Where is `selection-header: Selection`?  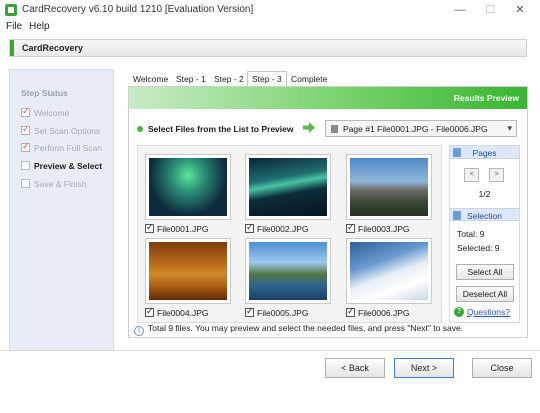 selection-header: Selection is located at coordinates (484, 214).